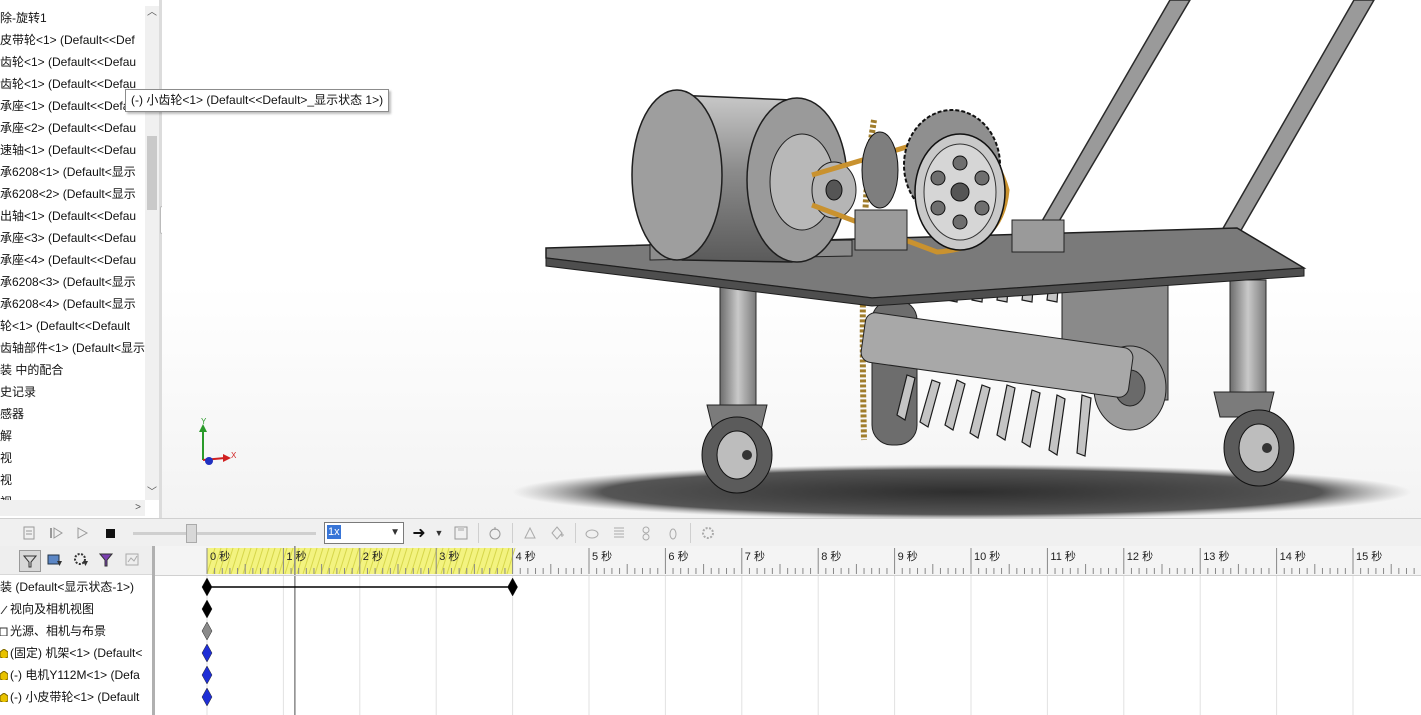 This screenshot has height=715, width=1421. What do you see at coordinates (755, 556) in the screenshot?
I see `timeline-tick-label: 7 秒` at bounding box center [755, 556].